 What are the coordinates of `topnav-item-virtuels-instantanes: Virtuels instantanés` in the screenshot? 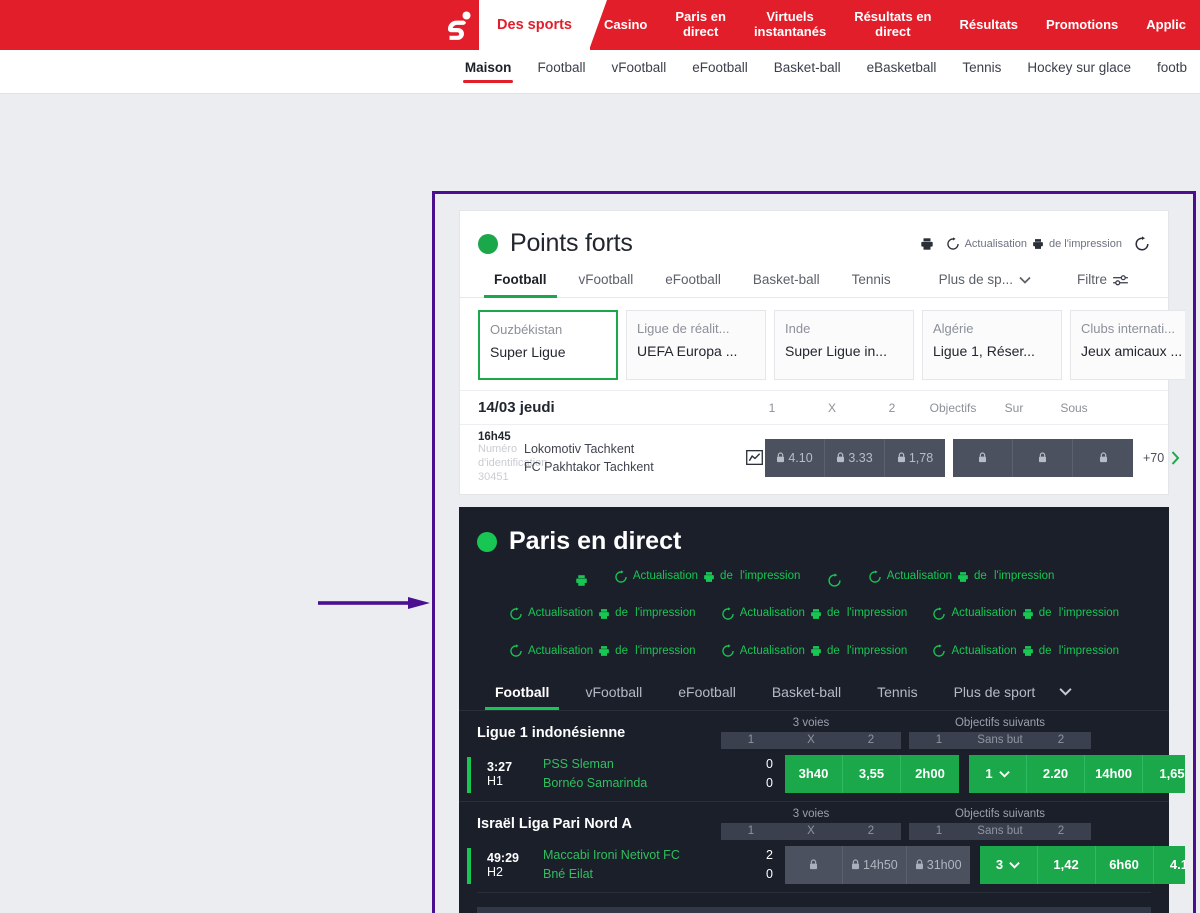 It's located at (790, 25).